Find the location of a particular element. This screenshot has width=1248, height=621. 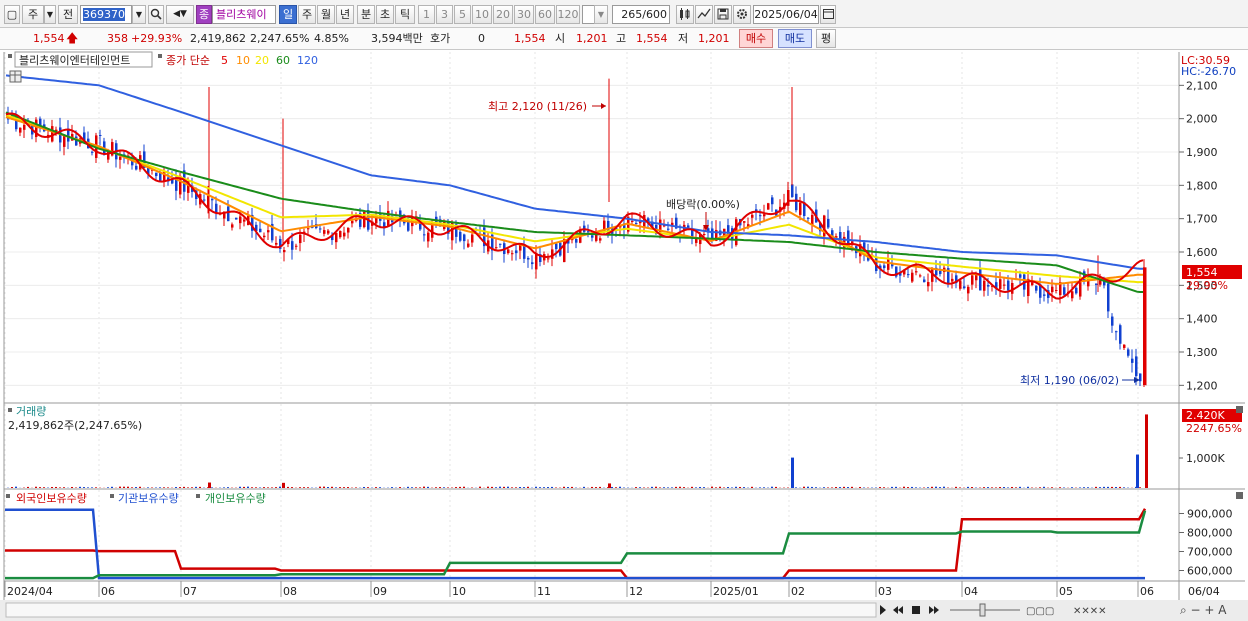

turnover-pct: 4.85% is located at coordinates (331, 38).